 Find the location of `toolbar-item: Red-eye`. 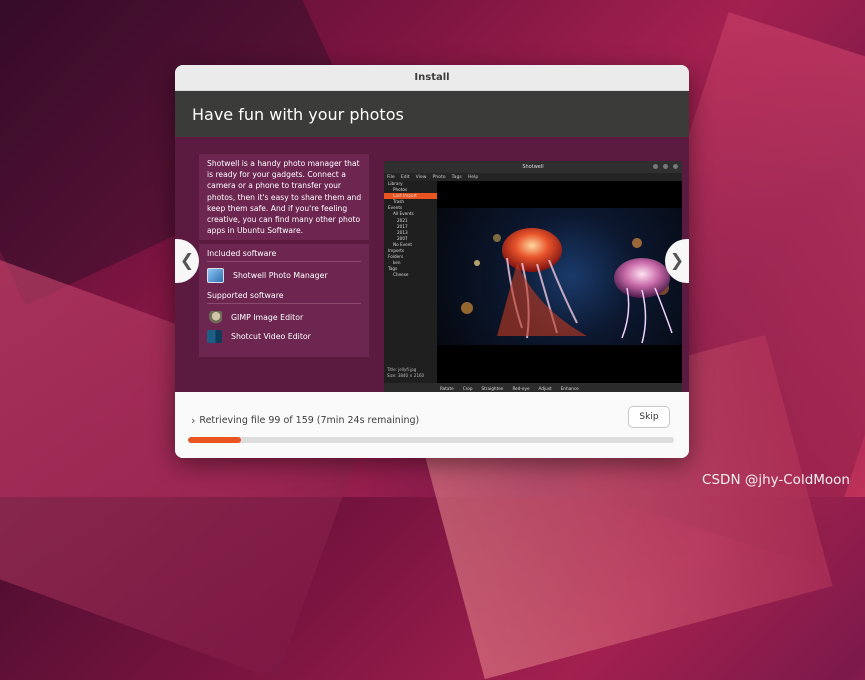

toolbar-item: Red-eye is located at coordinates (521, 388).